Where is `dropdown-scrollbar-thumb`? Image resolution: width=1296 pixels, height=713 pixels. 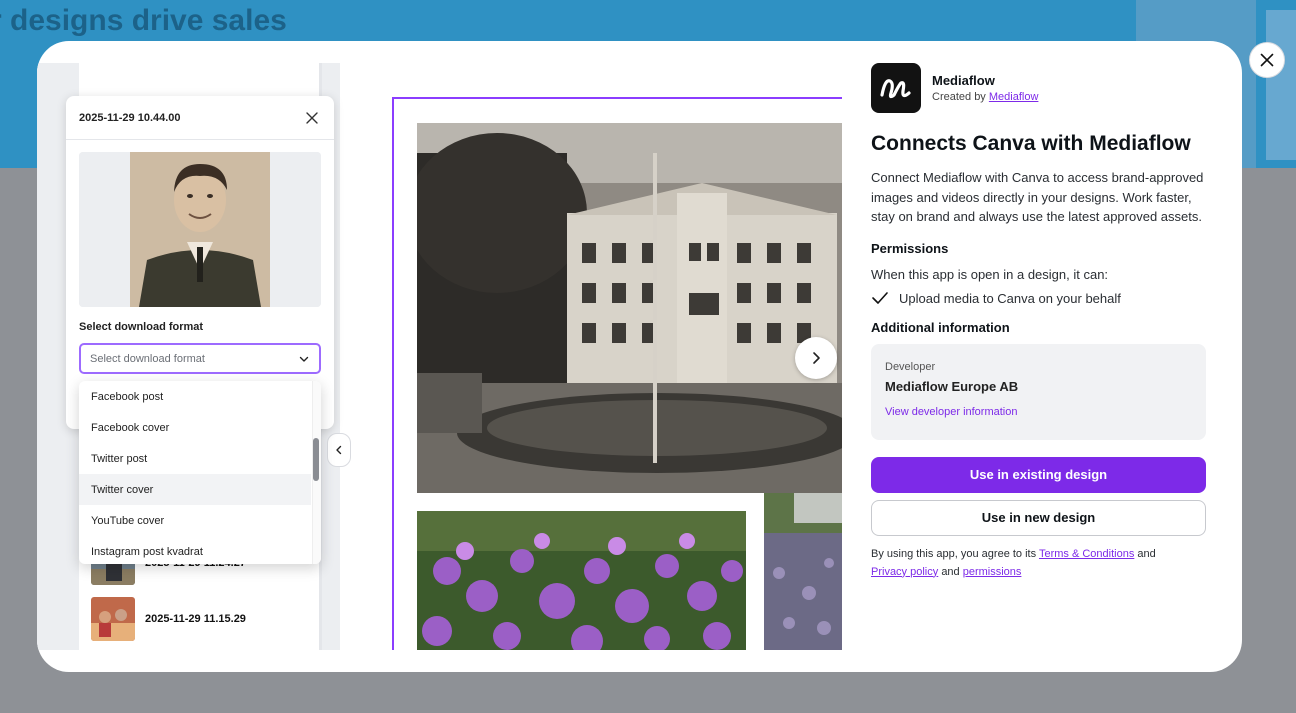
dropdown-scrollbar-thumb is located at coordinates (316, 459).